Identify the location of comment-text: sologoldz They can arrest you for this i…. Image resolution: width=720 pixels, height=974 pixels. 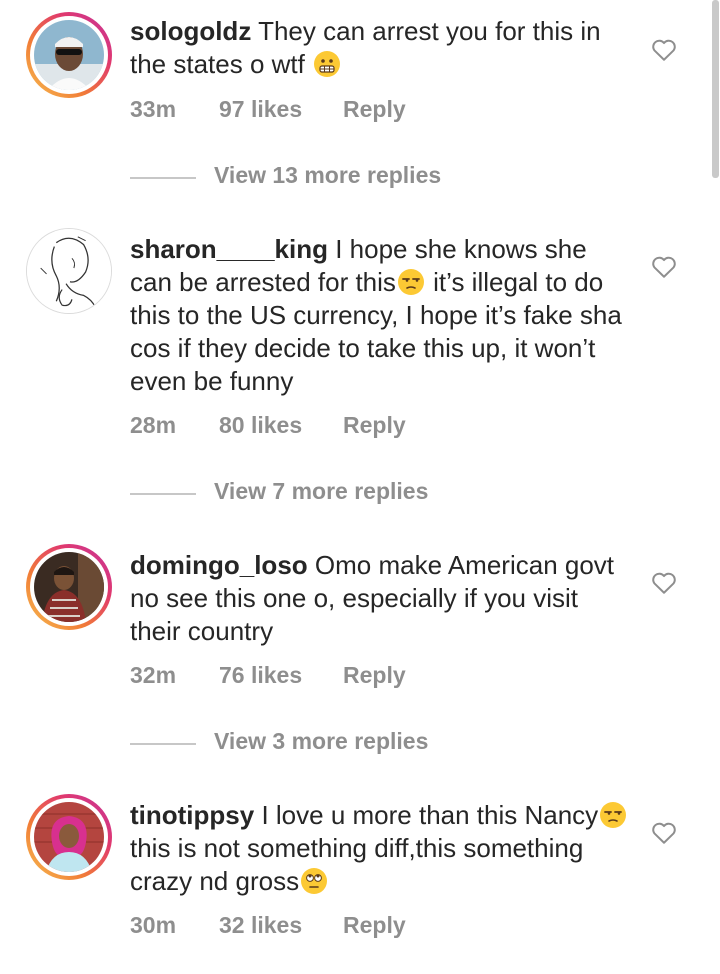
(380, 48).